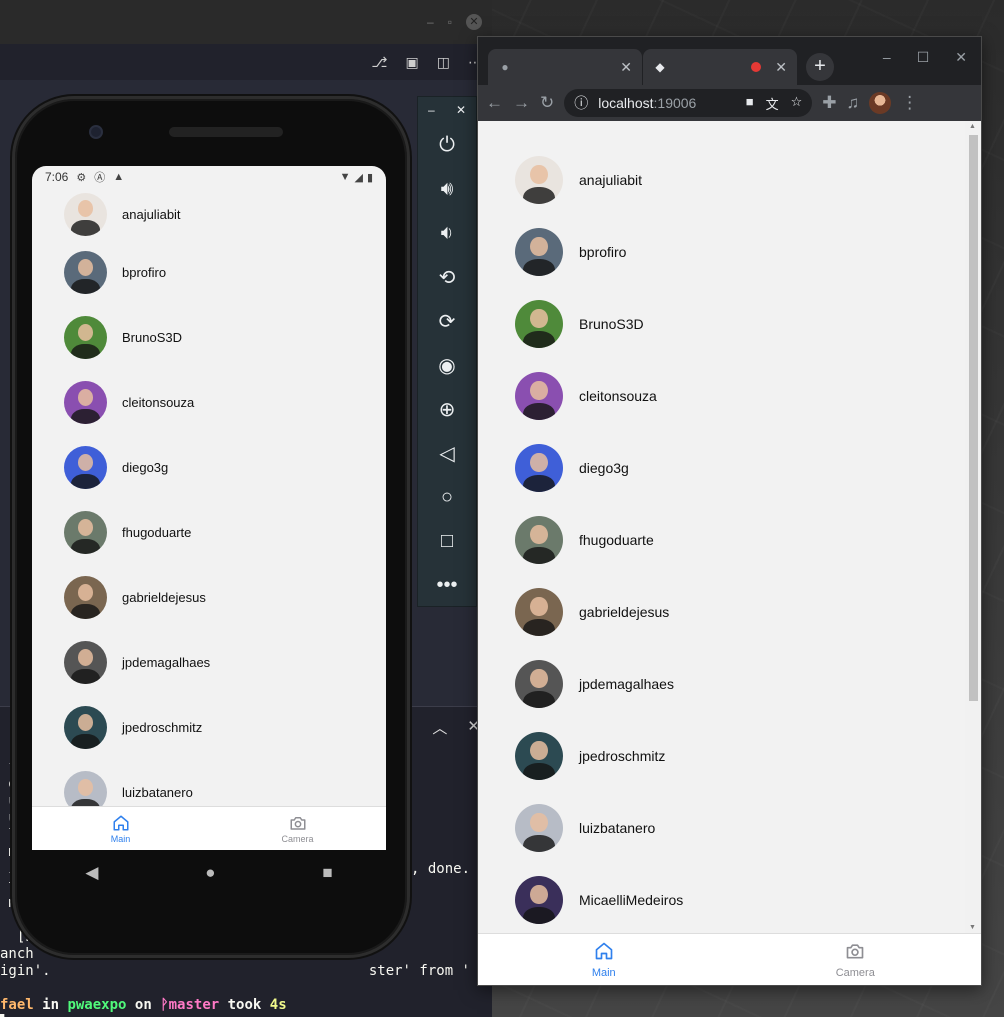 The width and height of the screenshot is (1004, 1017). Describe the element at coordinates (91, 873) in the screenshot. I see `back-icon: ◀` at that location.